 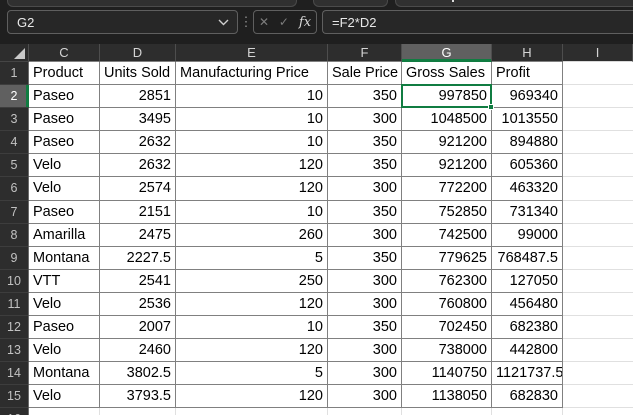 What do you see at coordinates (252, 411) in the screenshot?
I see `cell-E16` at bounding box center [252, 411].